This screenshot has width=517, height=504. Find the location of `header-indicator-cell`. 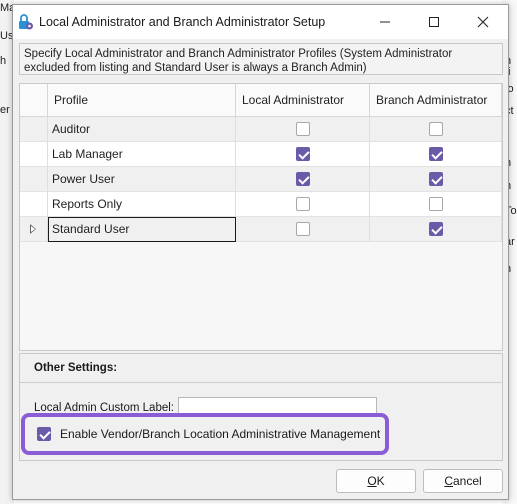

header-indicator-cell is located at coordinates (34, 100).